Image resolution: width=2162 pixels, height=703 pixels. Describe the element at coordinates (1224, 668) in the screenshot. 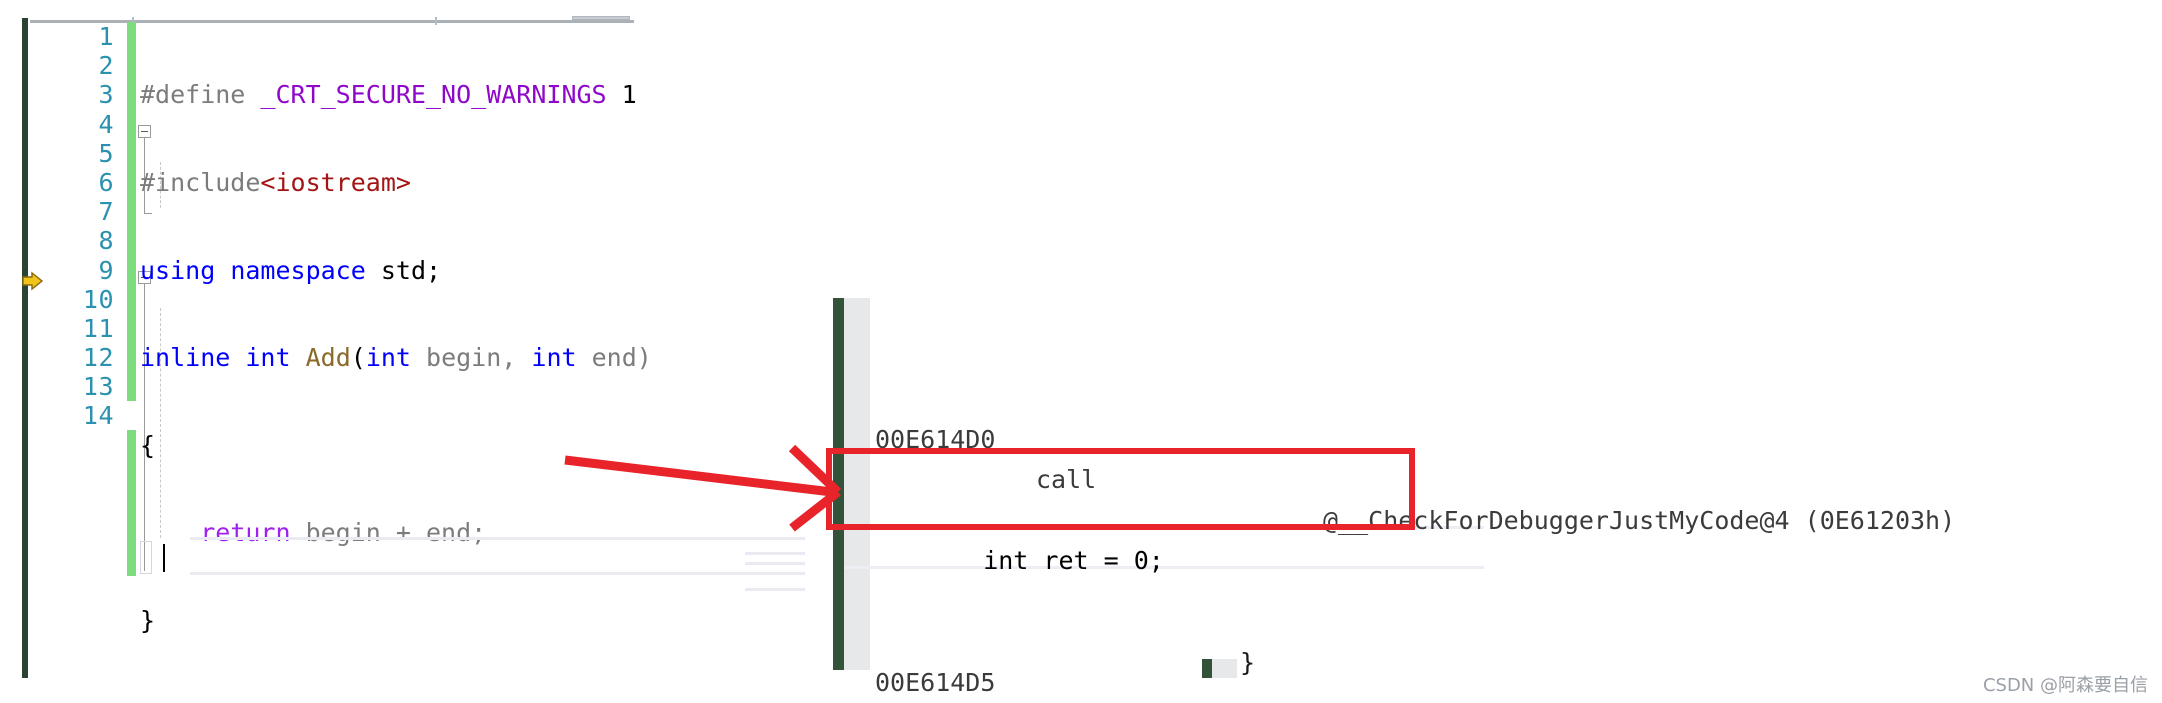

I see `bottom-marker-gutter` at that location.